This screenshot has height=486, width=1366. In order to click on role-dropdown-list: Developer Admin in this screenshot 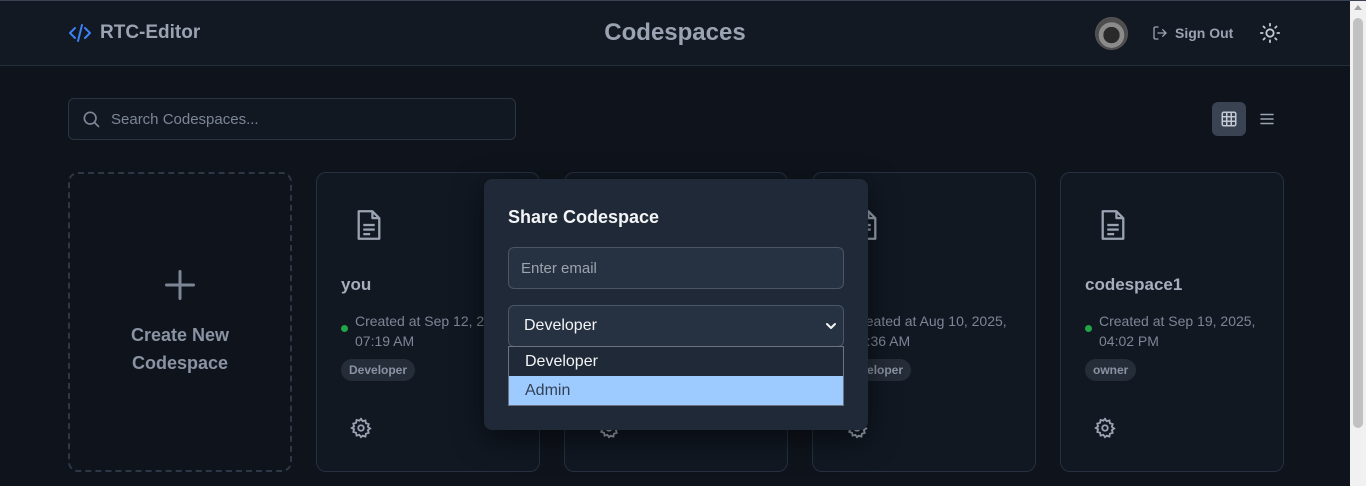, I will do `click(676, 376)`.